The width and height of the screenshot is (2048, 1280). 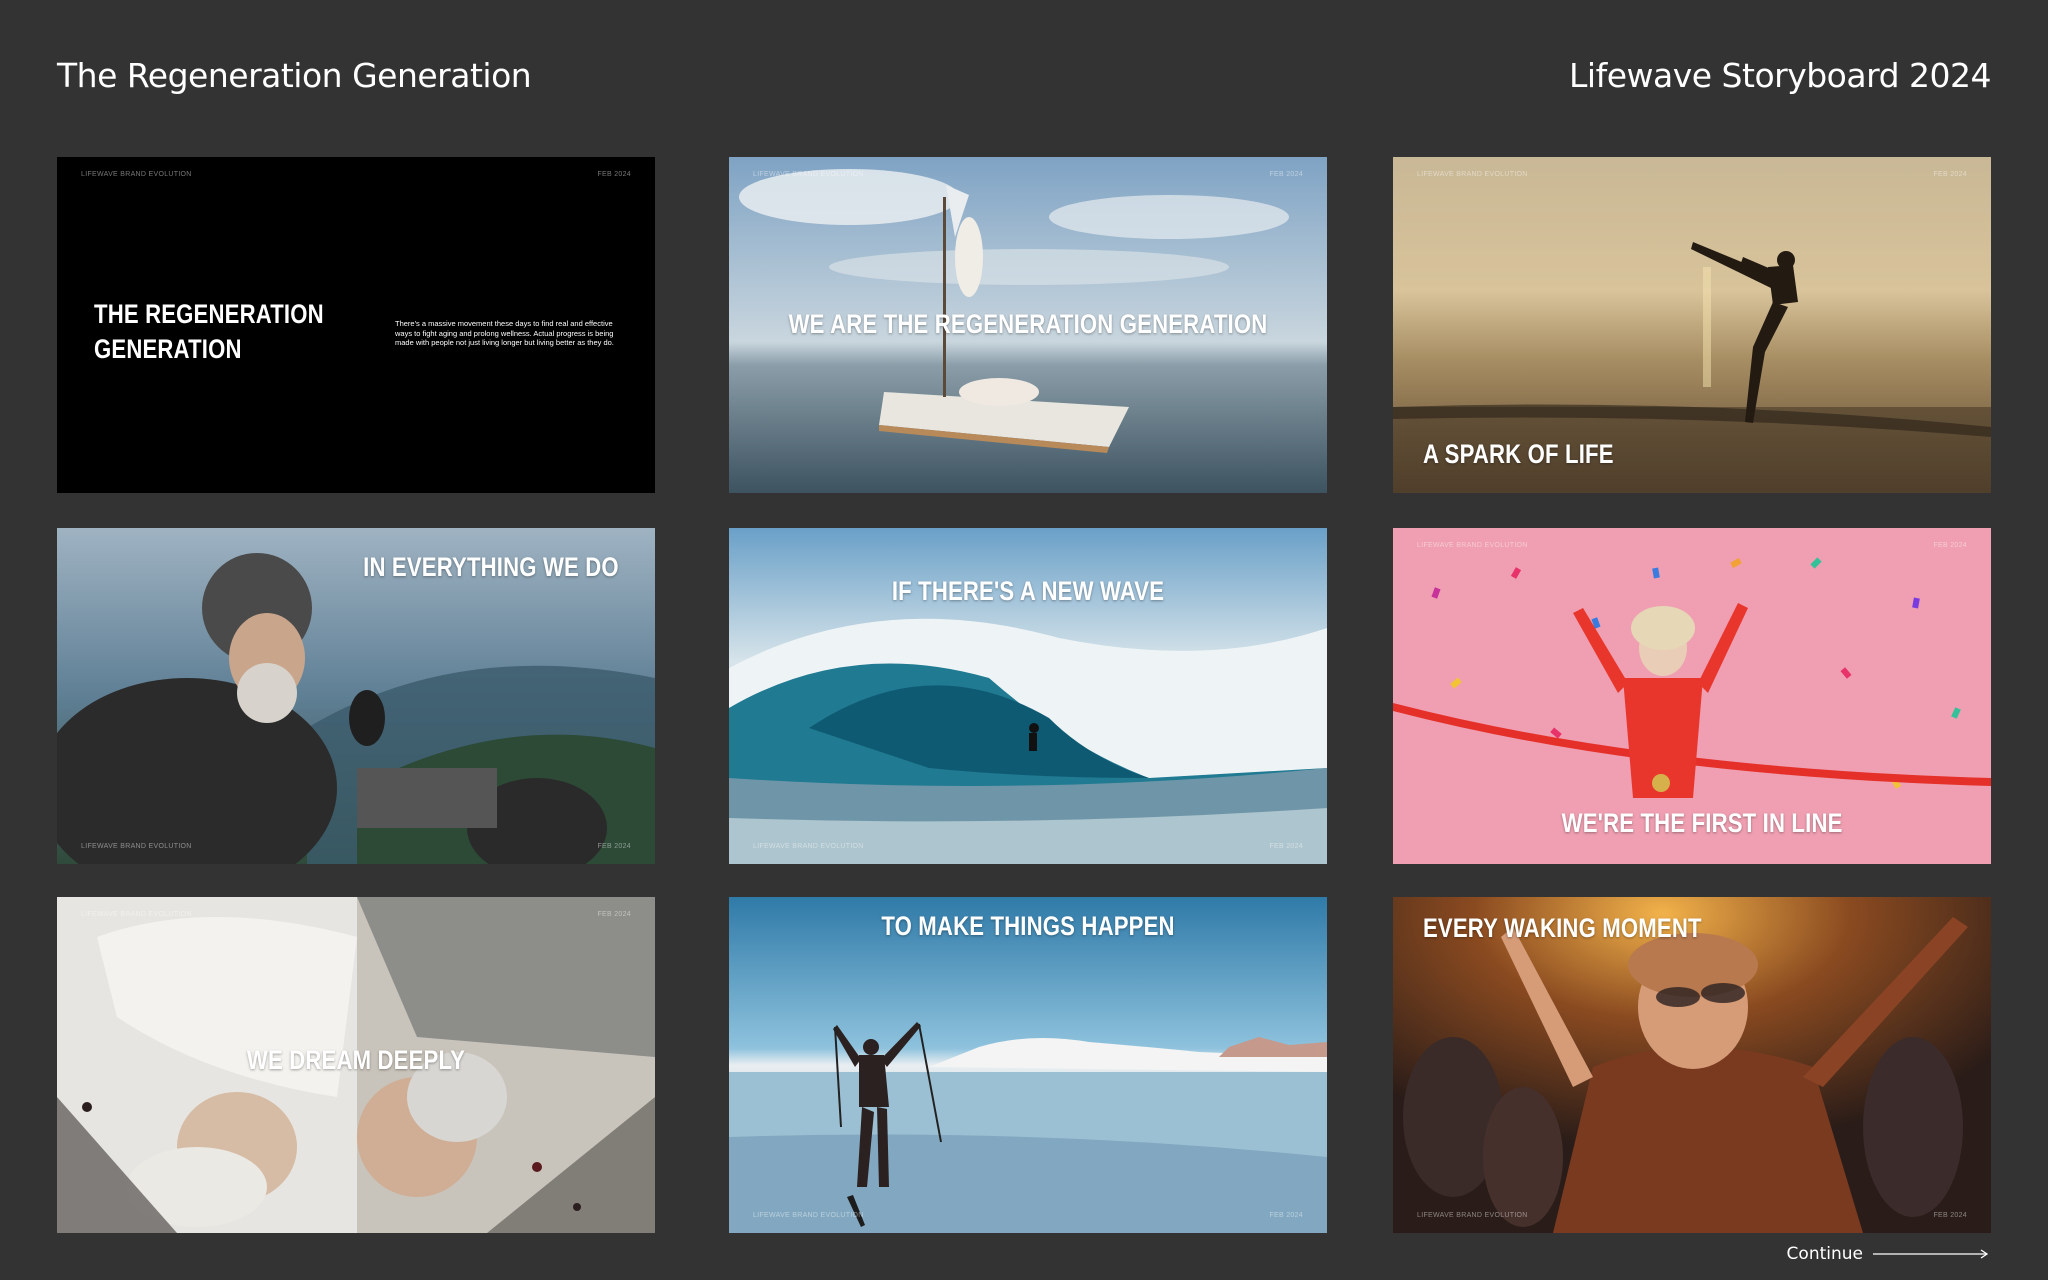 I want to click on slide-1-caption-line2: GENERATION, so click(x=168, y=349).